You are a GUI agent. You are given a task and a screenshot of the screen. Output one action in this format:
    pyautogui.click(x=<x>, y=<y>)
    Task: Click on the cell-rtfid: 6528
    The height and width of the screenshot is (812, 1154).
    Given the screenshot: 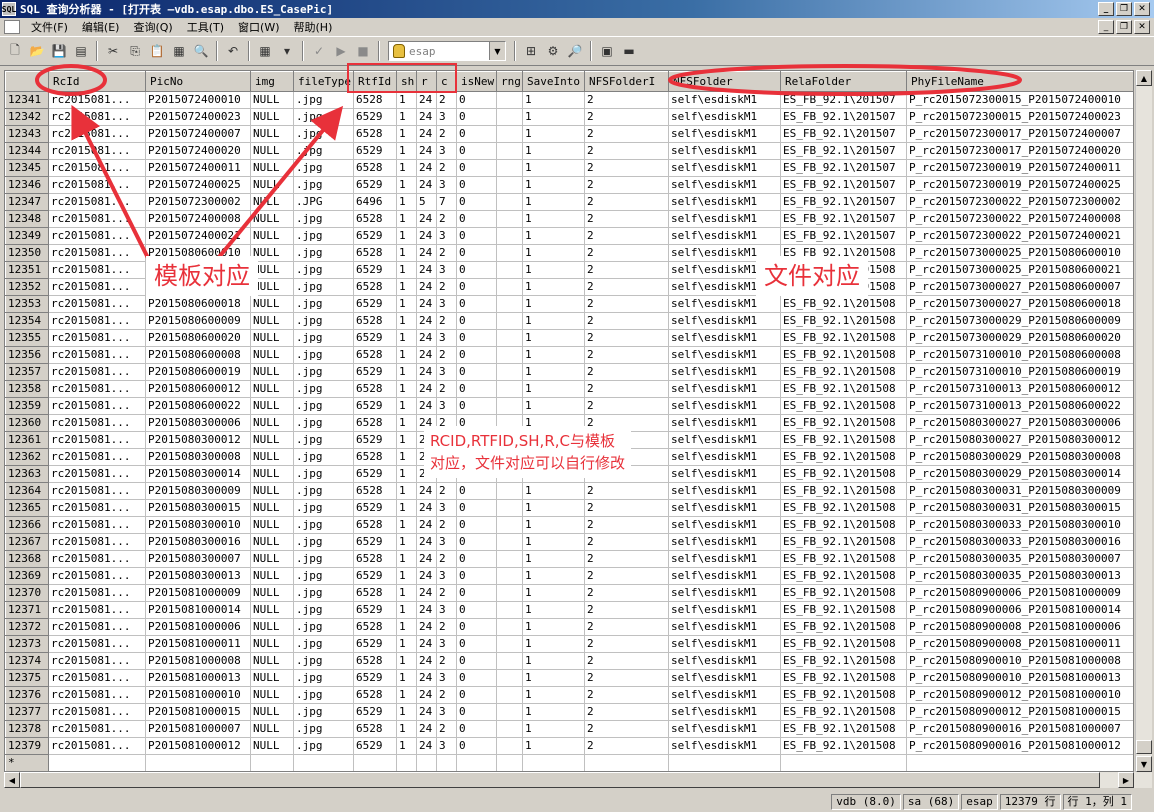 What is the action you would take?
    pyautogui.click(x=375, y=627)
    